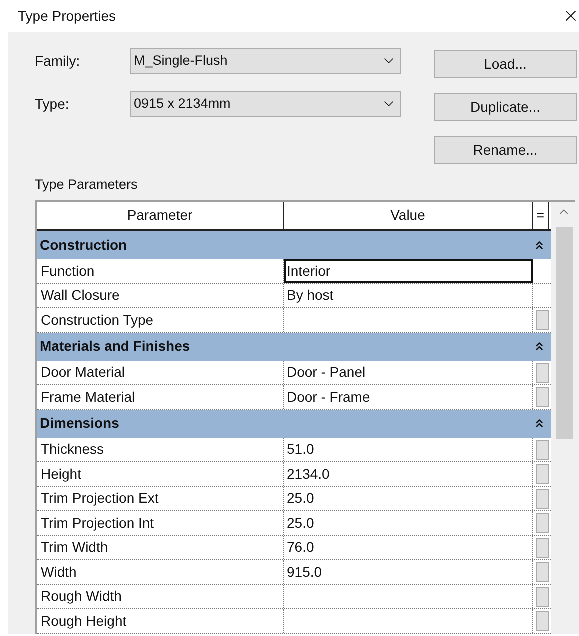  Describe the element at coordinates (160, 397) in the screenshot. I see `parameter-cell: Frame Material` at that location.